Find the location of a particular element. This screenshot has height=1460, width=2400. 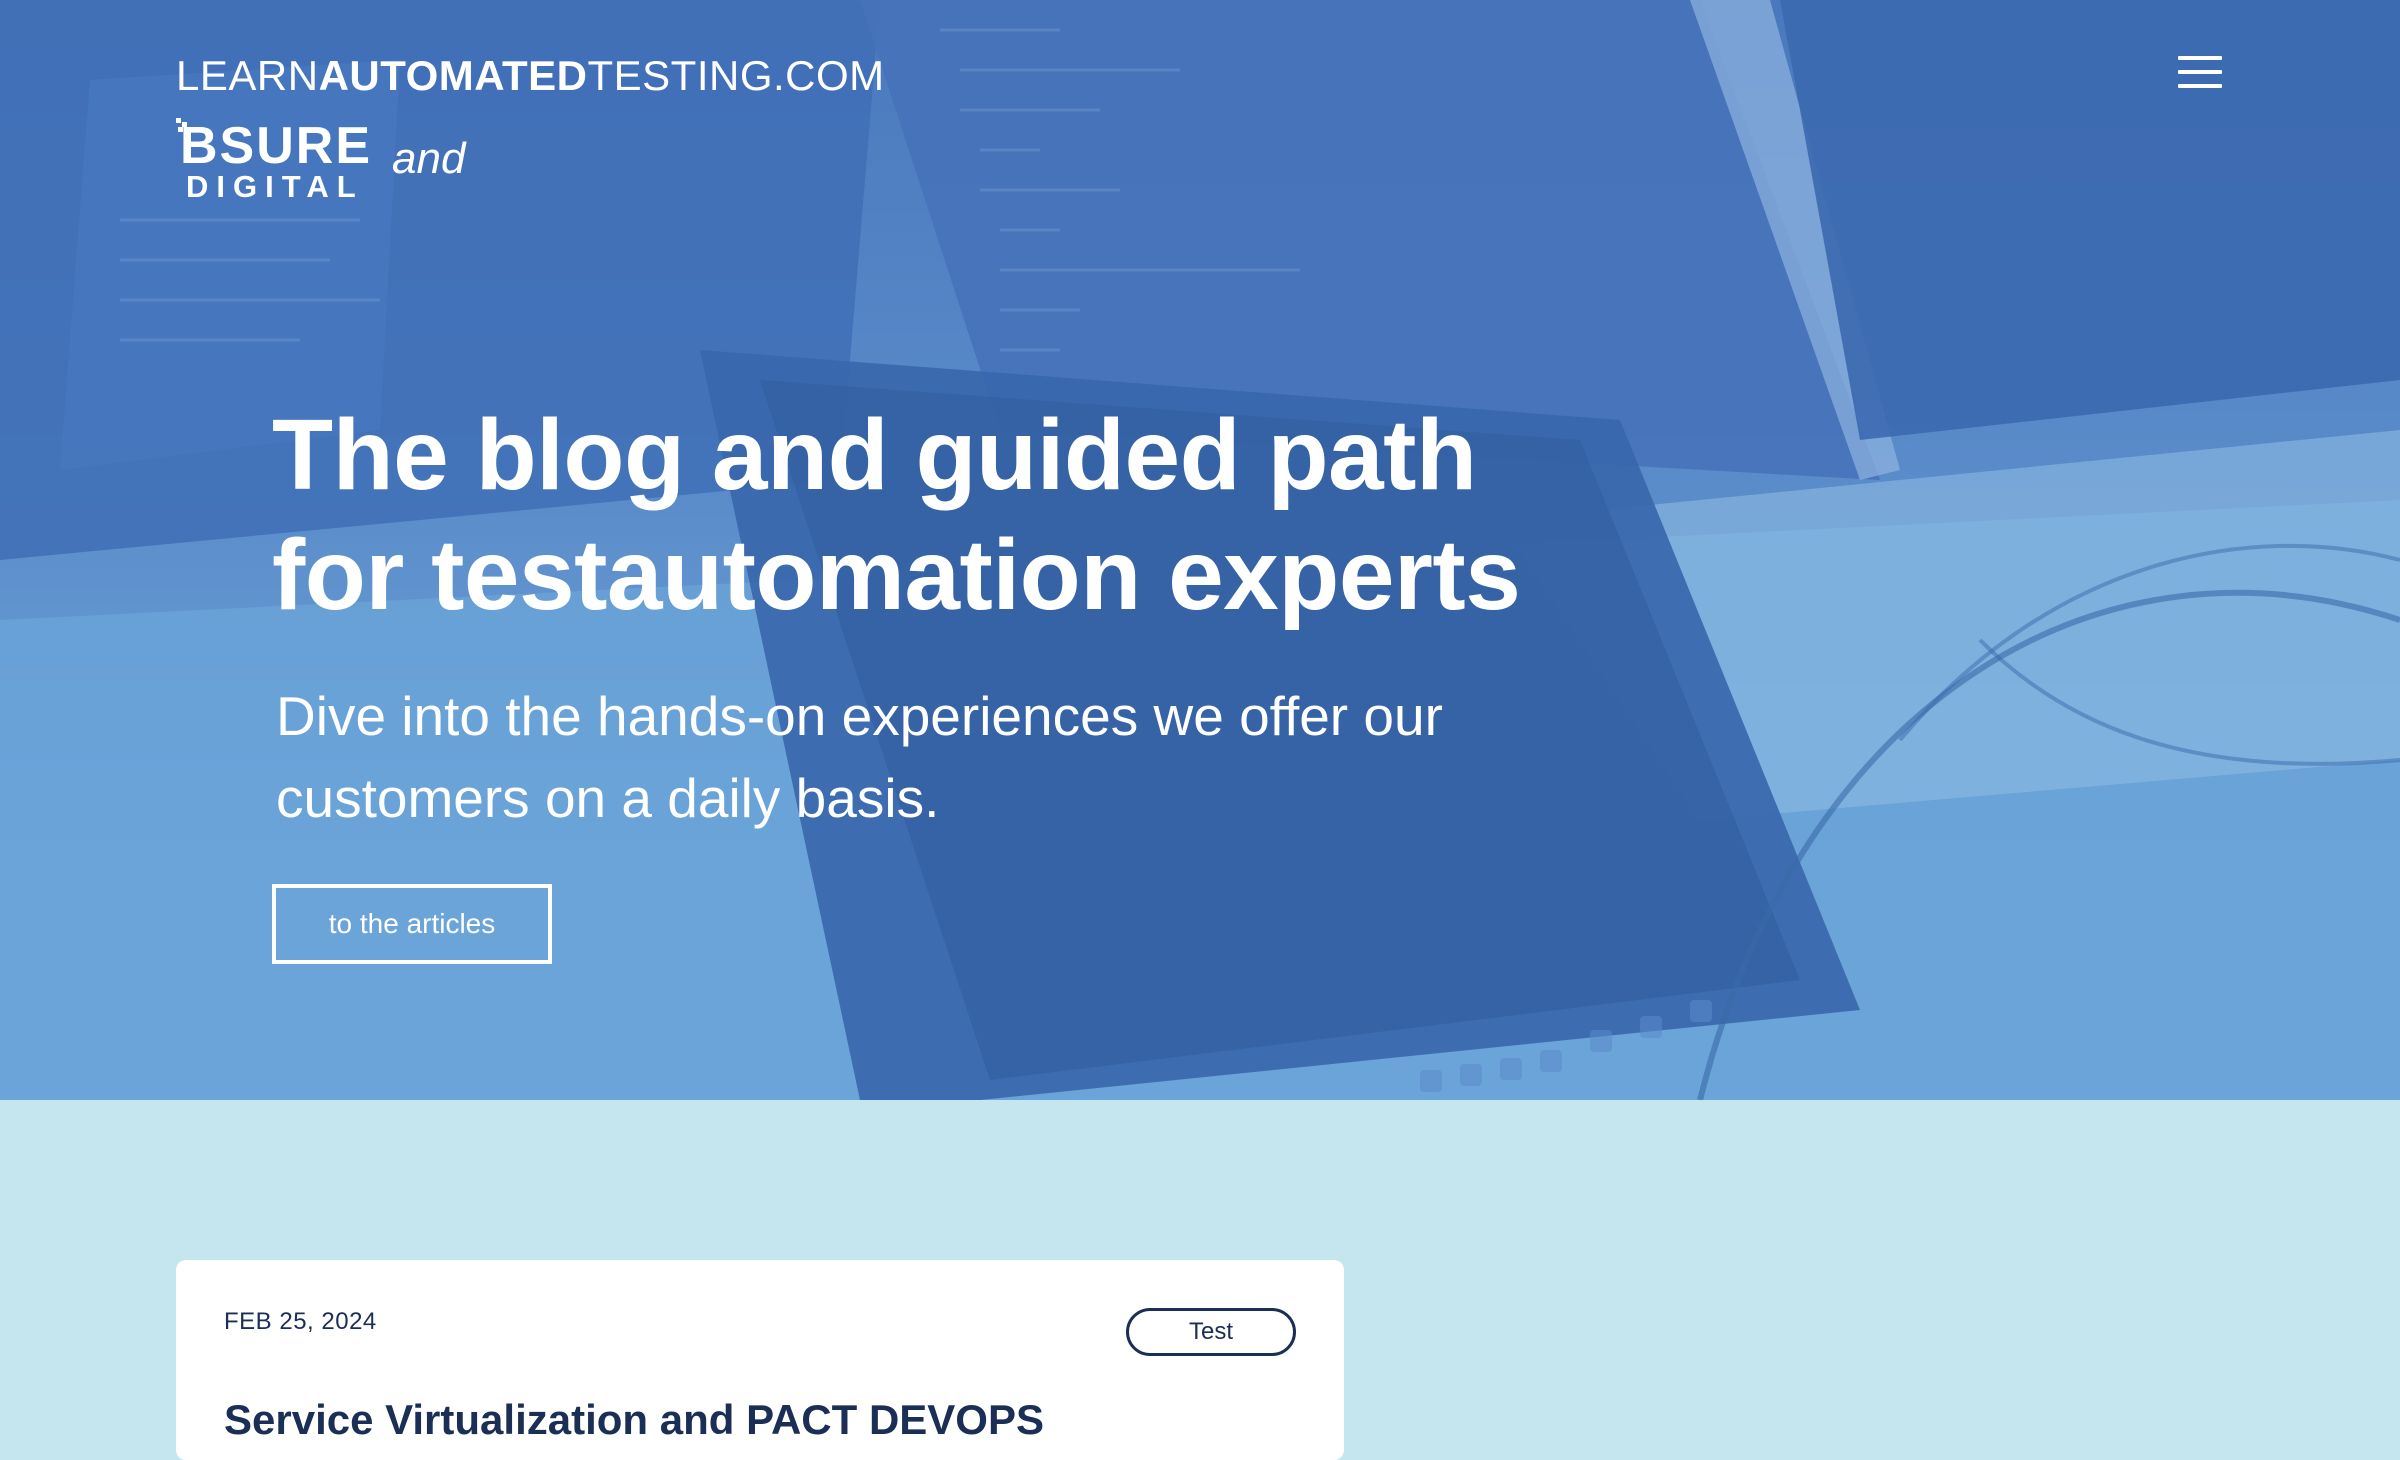

partner-logo-line2: DIGITAL is located at coordinates (275, 186).